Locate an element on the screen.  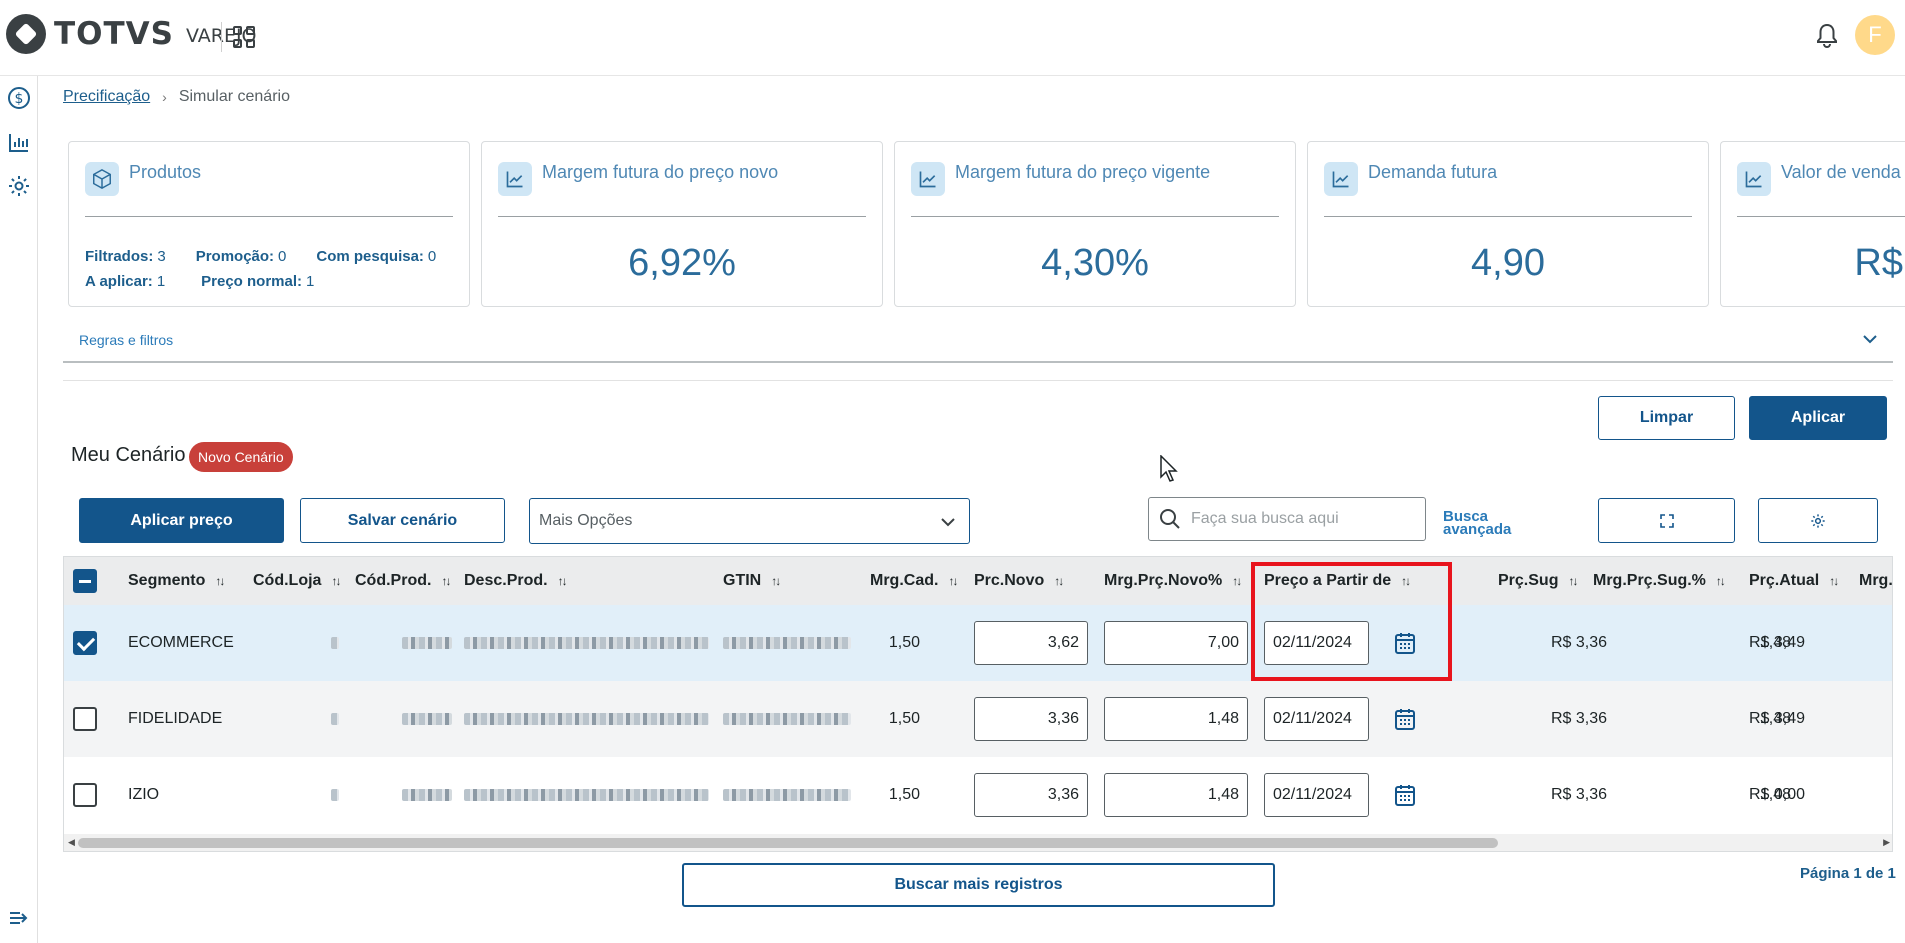
rules-filters-accordion: Regras e filtros is located at coordinates (978, 344).